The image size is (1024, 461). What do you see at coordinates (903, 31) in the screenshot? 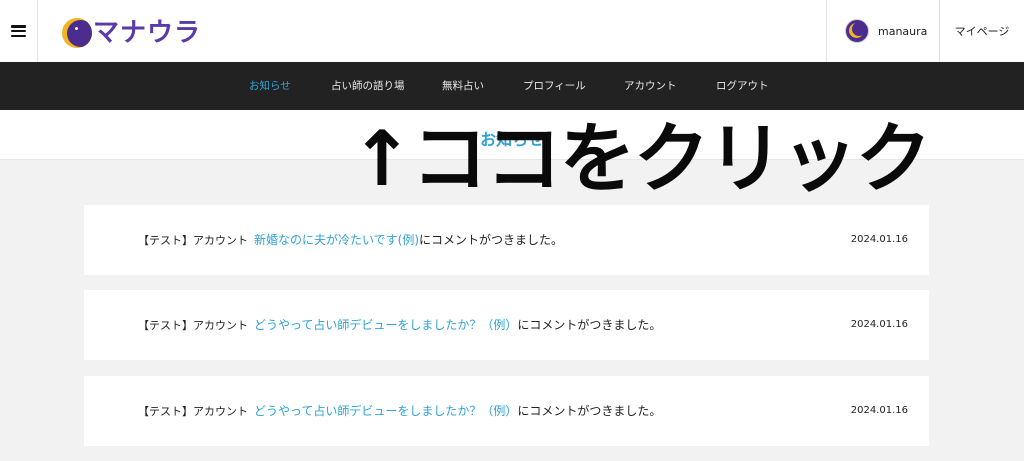
I see `username-label: manaura` at bounding box center [903, 31].